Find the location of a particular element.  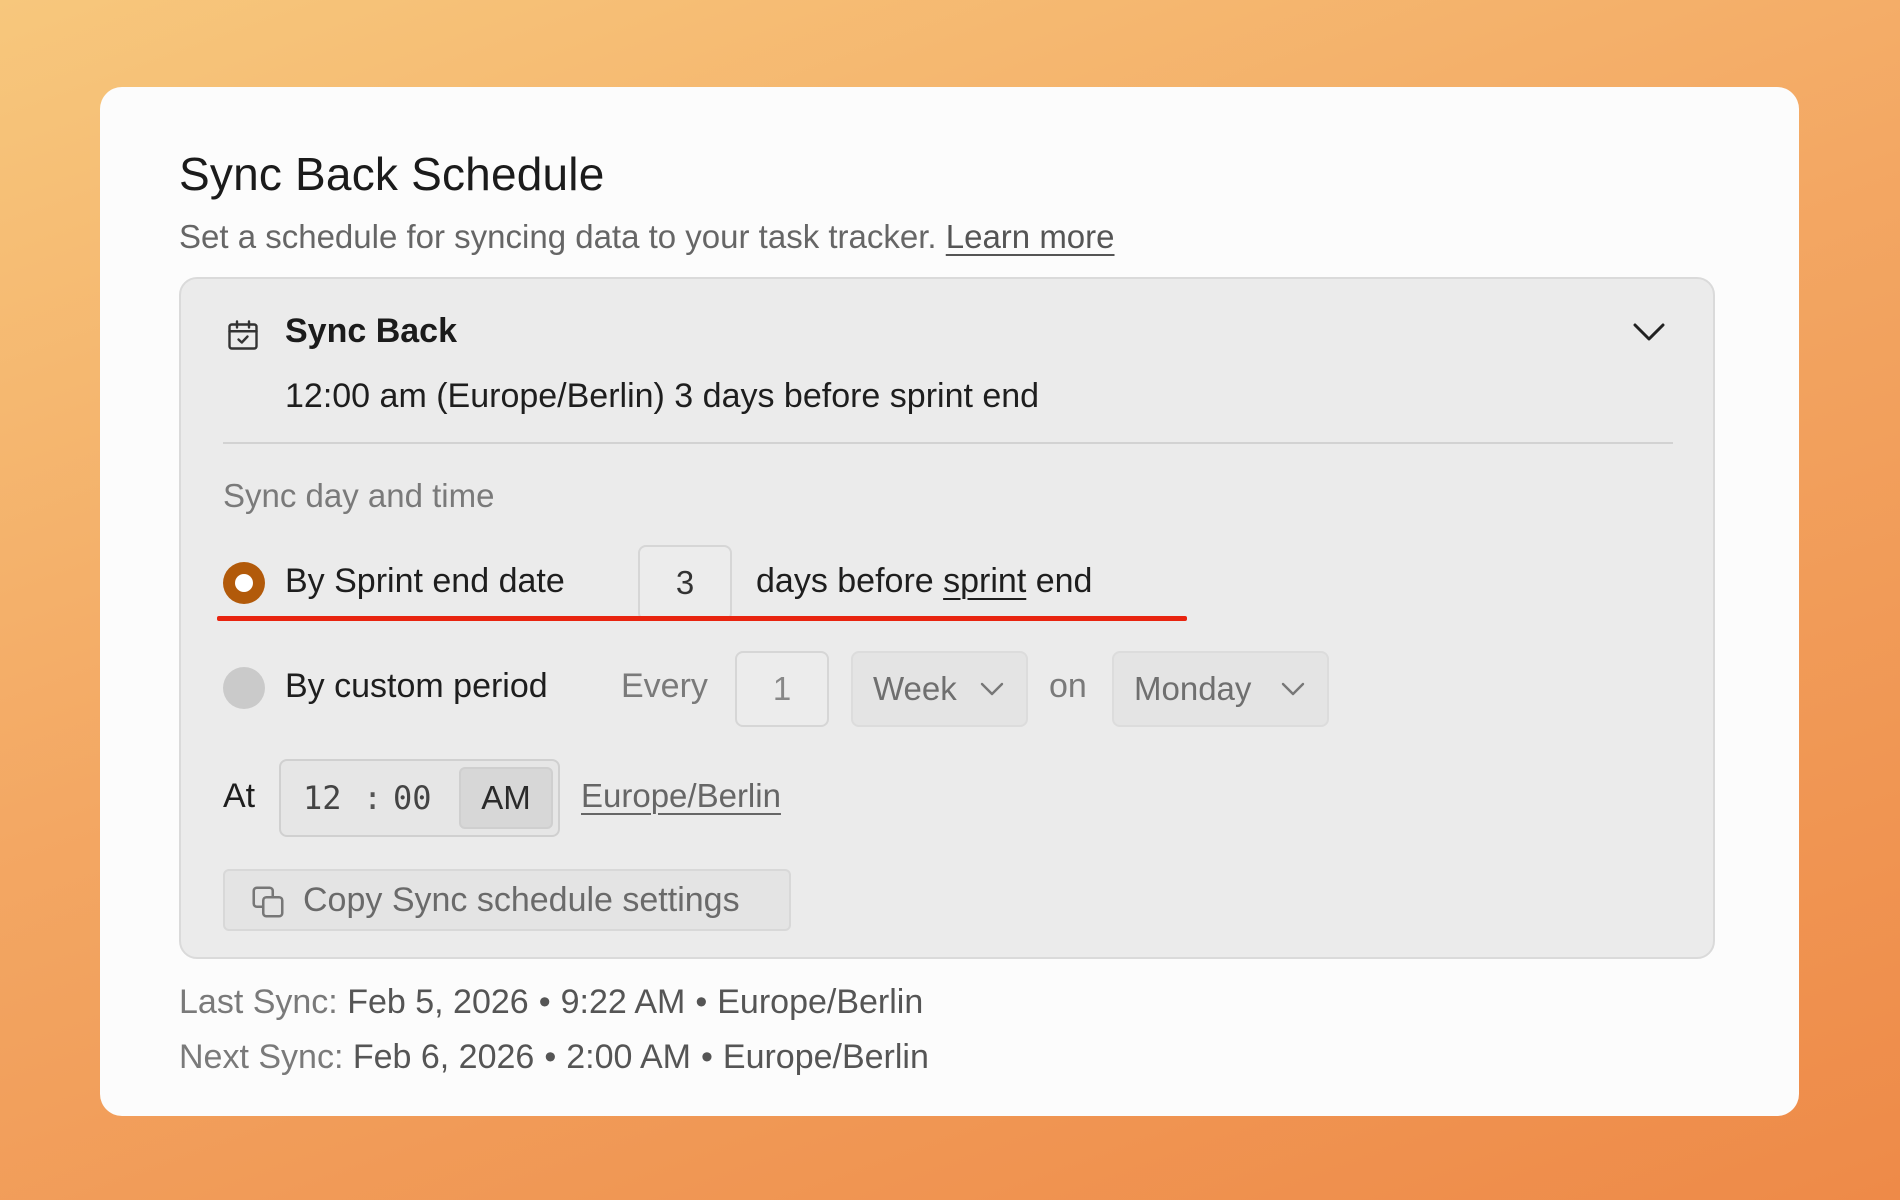

copy-icon is located at coordinates (268, 902).